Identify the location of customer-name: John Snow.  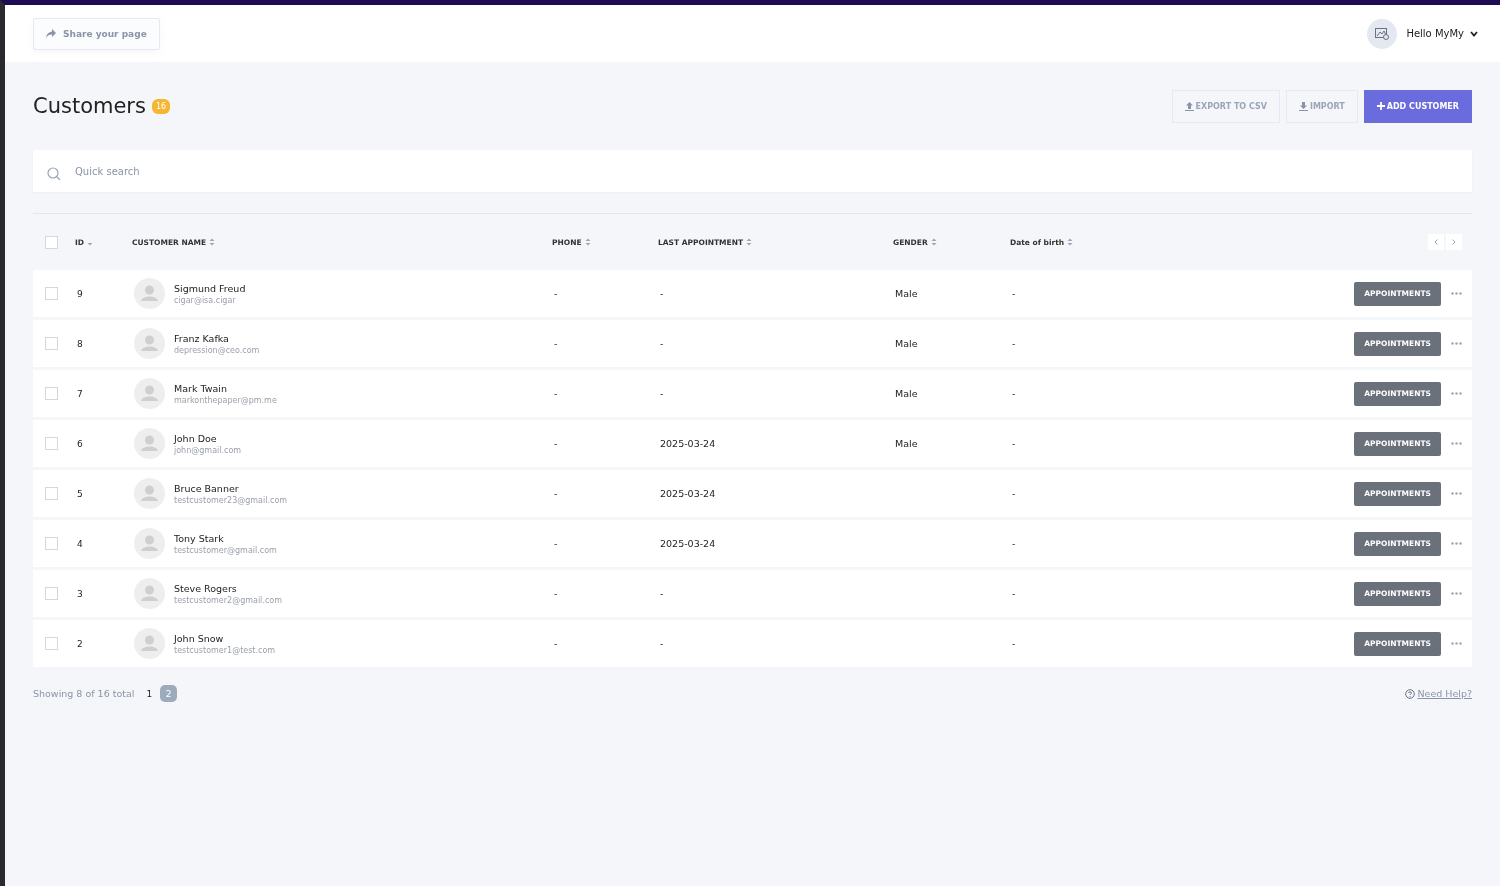
(225, 638).